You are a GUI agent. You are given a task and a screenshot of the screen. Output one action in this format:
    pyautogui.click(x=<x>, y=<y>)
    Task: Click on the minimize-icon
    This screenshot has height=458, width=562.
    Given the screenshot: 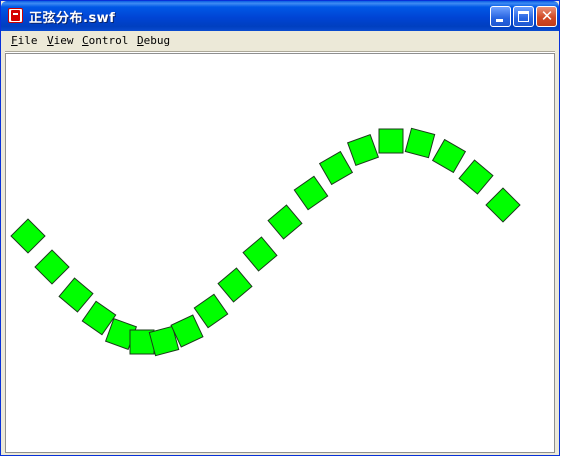 What is the action you would take?
    pyautogui.click(x=499, y=20)
    